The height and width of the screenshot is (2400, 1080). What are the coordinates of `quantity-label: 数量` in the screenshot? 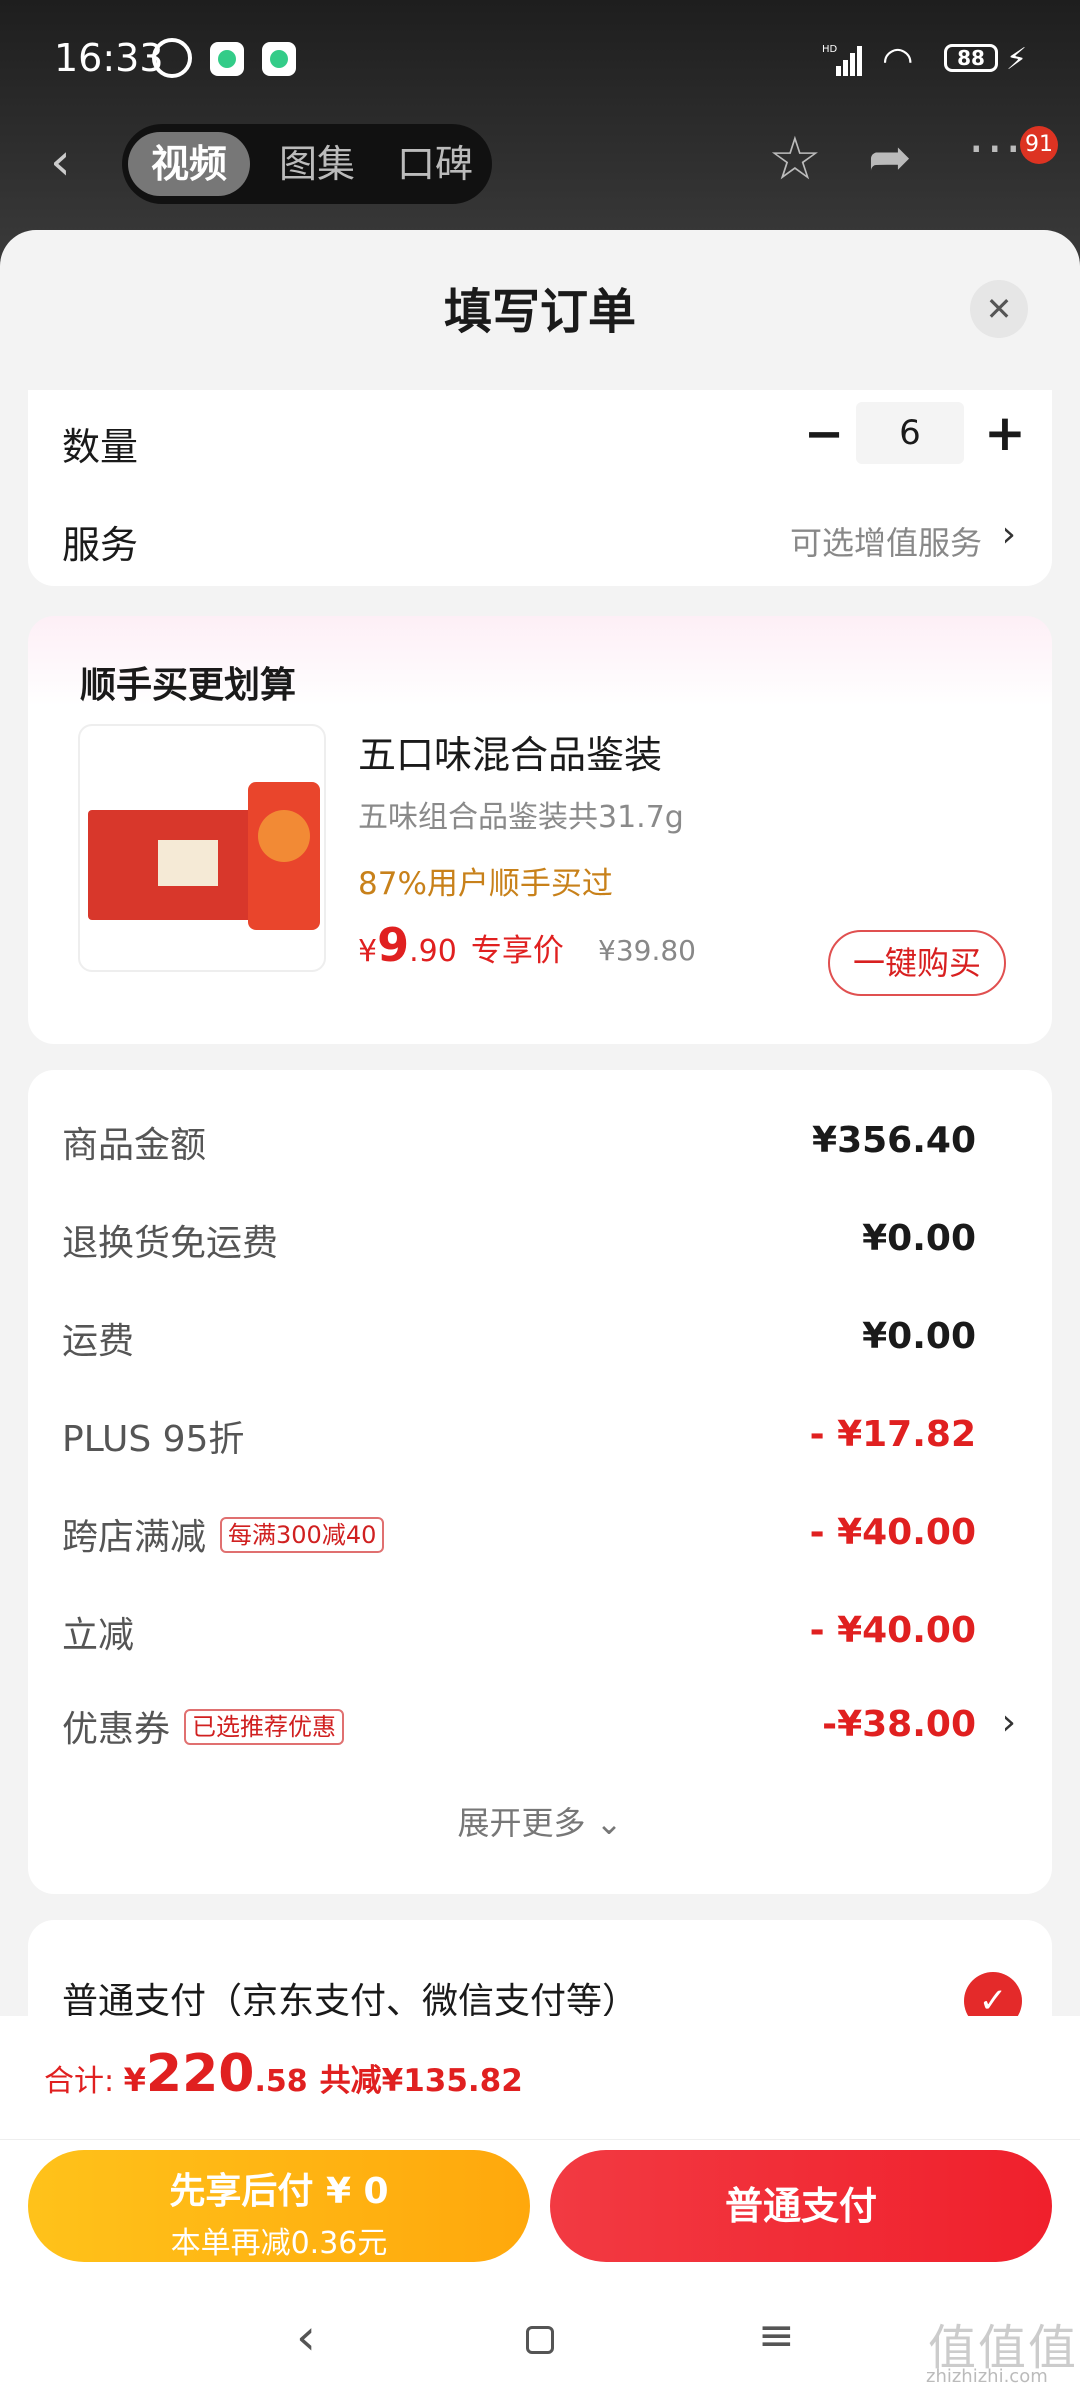 It's located at (100, 447).